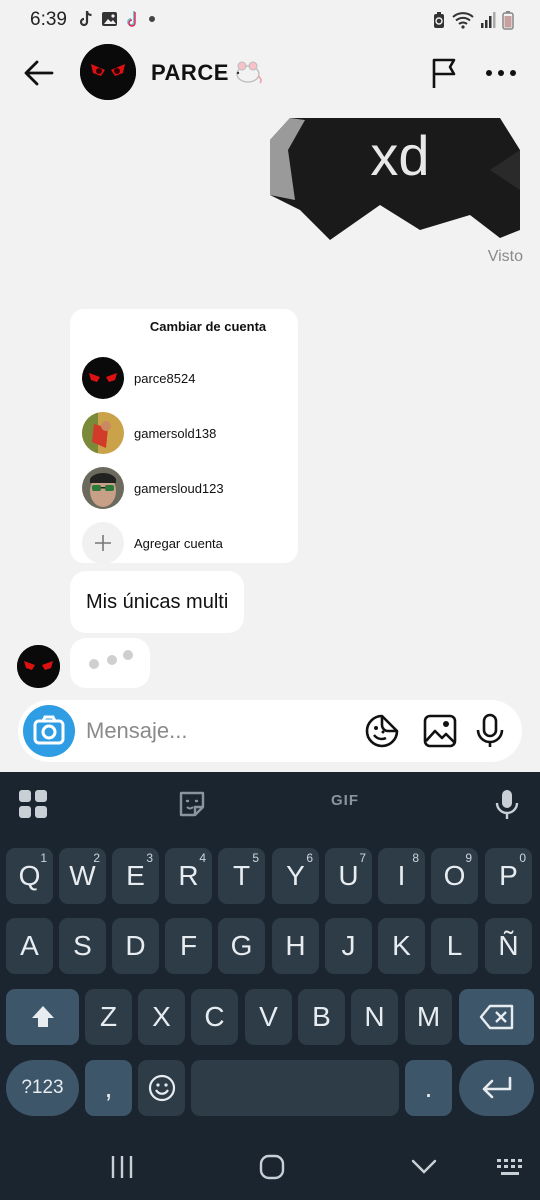 The image size is (540, 1200). I want to click on key-p: P0, so click(508, 876).